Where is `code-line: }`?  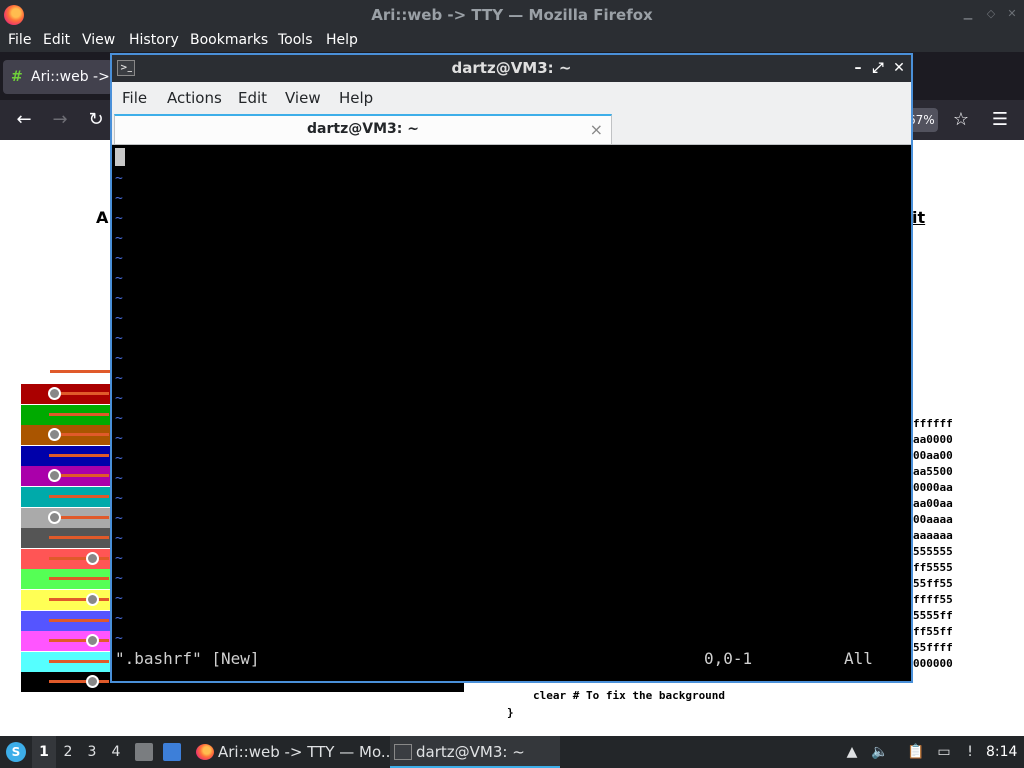 code-line: } is located at coordinates (510, 712).